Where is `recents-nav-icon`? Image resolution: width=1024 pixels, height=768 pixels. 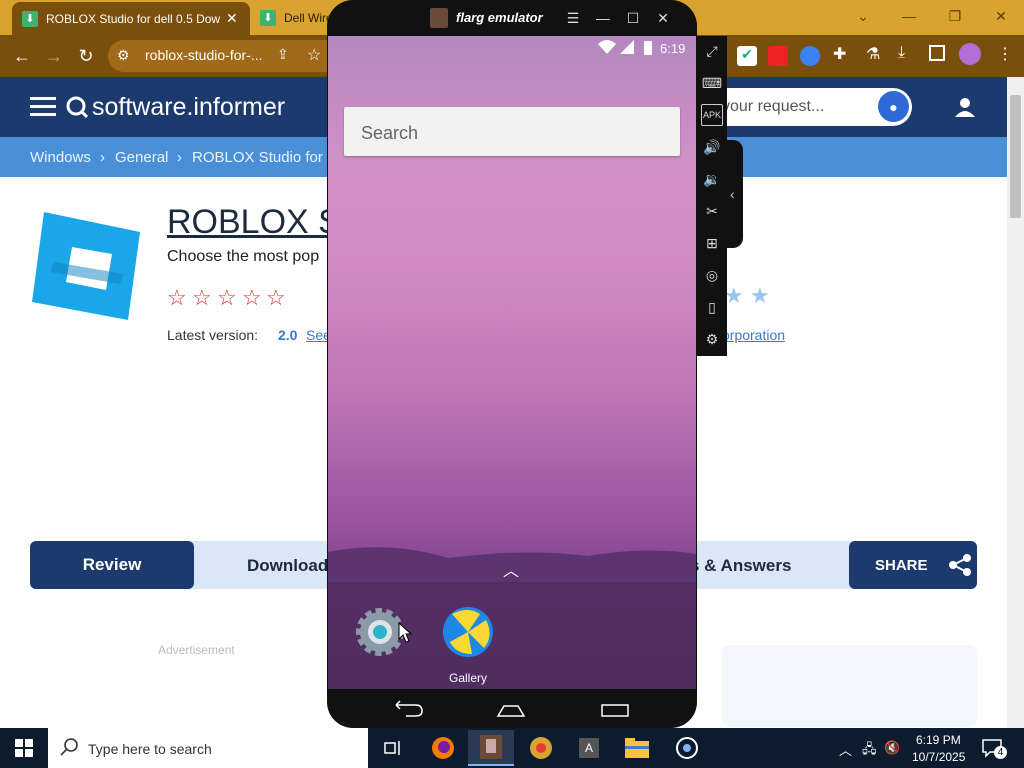
recents-nav-icon is located at coordinates (616, 712).